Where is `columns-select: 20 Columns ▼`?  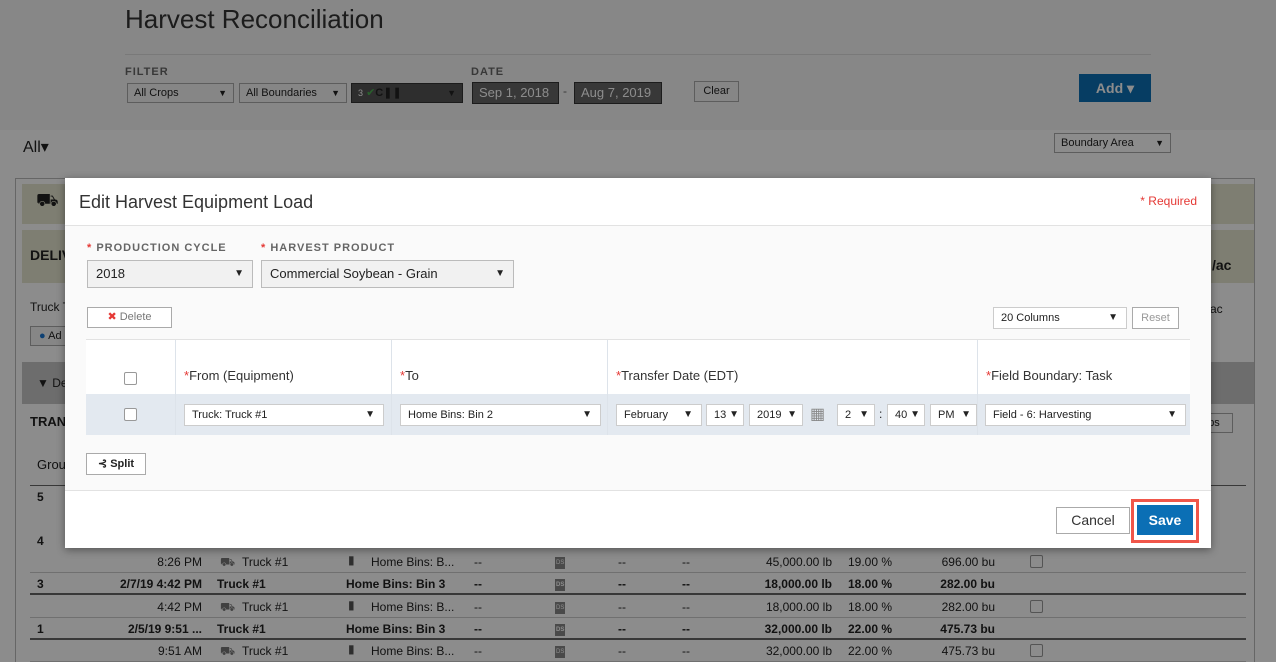
columns-select: 20 Columns ▼ is located at coordinates (1060, 318).